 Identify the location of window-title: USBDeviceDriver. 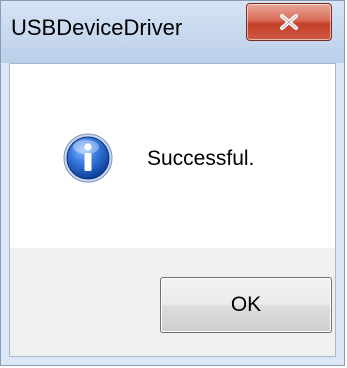
(97, 27).